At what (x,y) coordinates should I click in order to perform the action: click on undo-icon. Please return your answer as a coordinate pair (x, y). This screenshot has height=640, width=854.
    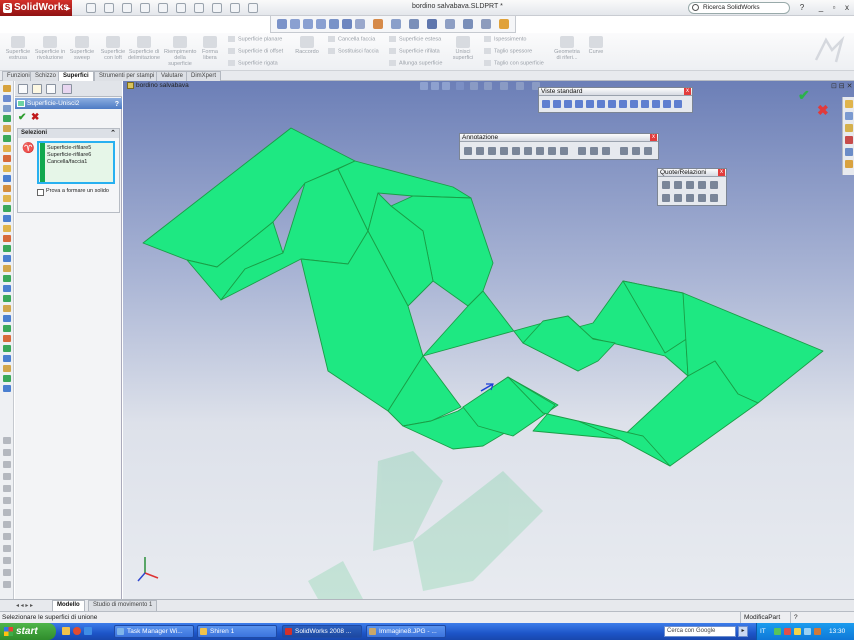
    Looking at the image, I should click on (163, 8).